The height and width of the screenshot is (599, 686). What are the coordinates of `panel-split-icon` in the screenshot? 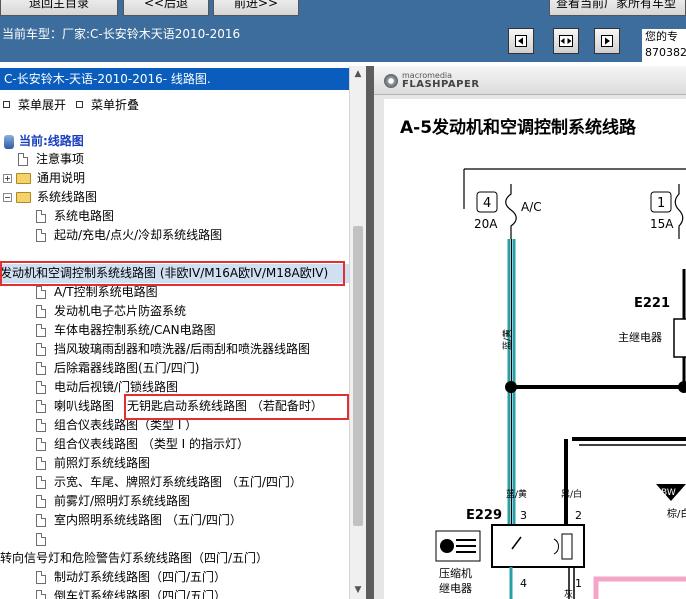 It's located at (566, 41).